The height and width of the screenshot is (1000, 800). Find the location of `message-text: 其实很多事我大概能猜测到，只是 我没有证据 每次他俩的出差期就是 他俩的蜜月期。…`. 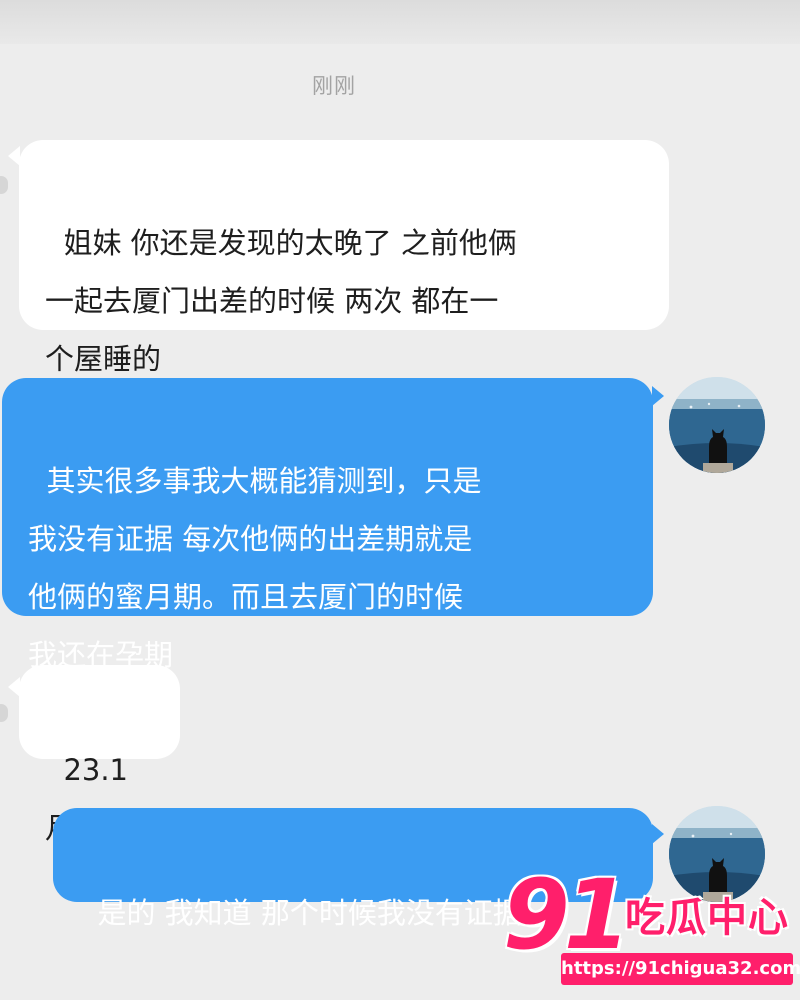

message-text: 其实很多事我大概能猜测到，只是 我没有证据 每次他俩的出差期就是 他俩的蜜月期。… is located at coordinates (255, 568).